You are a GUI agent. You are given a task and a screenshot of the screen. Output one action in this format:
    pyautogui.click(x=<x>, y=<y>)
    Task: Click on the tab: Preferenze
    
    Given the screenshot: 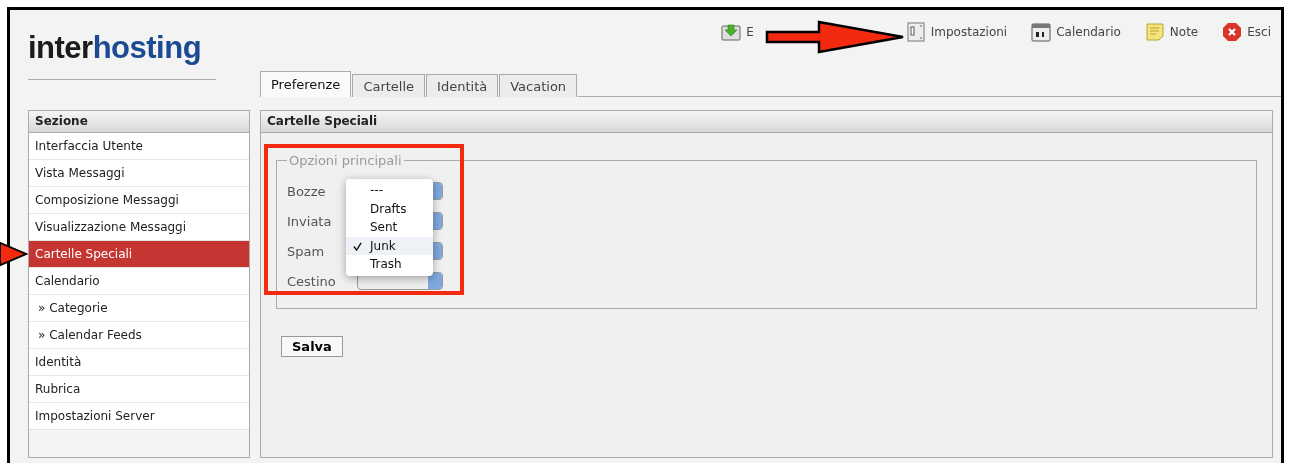 What is the action you would take?
    pyautogui.click(x=306, y=84)
    